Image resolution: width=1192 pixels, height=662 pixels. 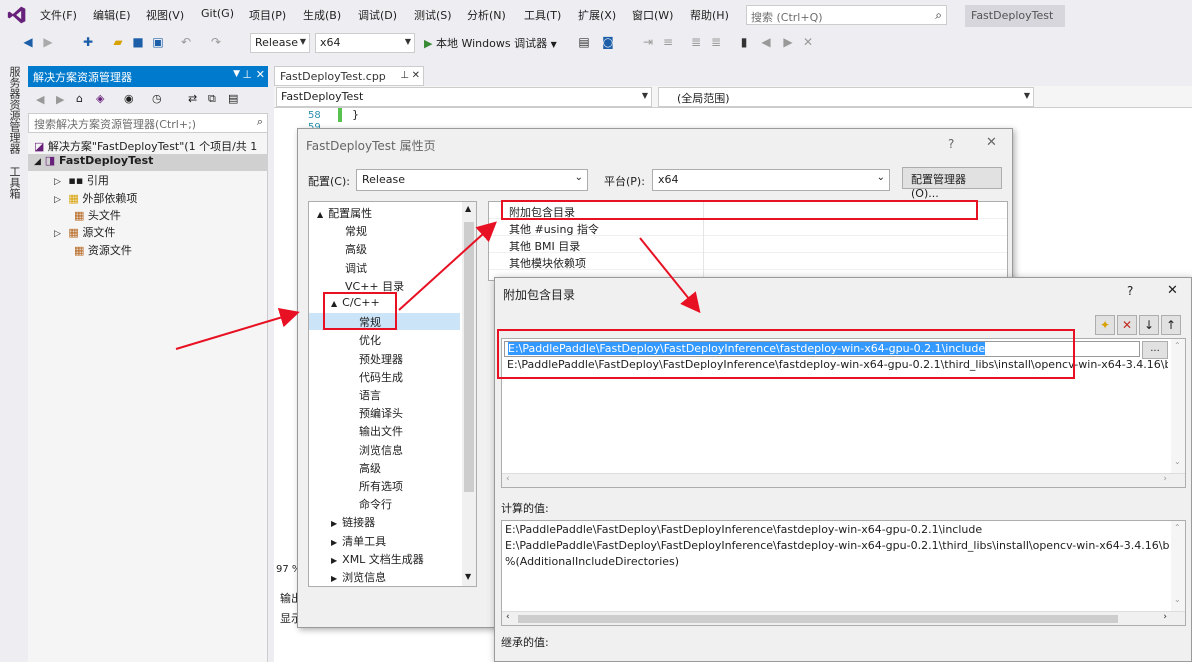 I want to click on annotation-arrows, so click(x=438, y=285).